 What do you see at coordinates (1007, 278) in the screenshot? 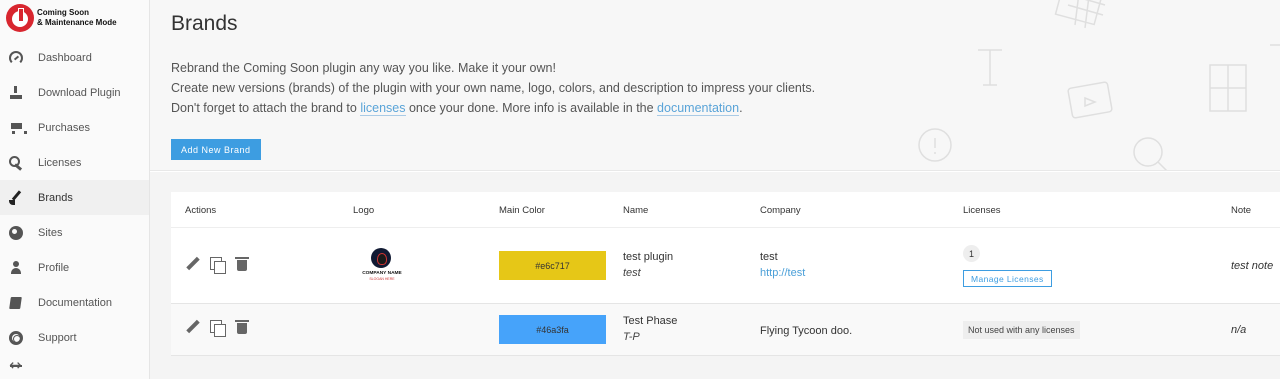
I see `manage-licenses-button: Manage Licenses` at bounding box center [1007, 278].